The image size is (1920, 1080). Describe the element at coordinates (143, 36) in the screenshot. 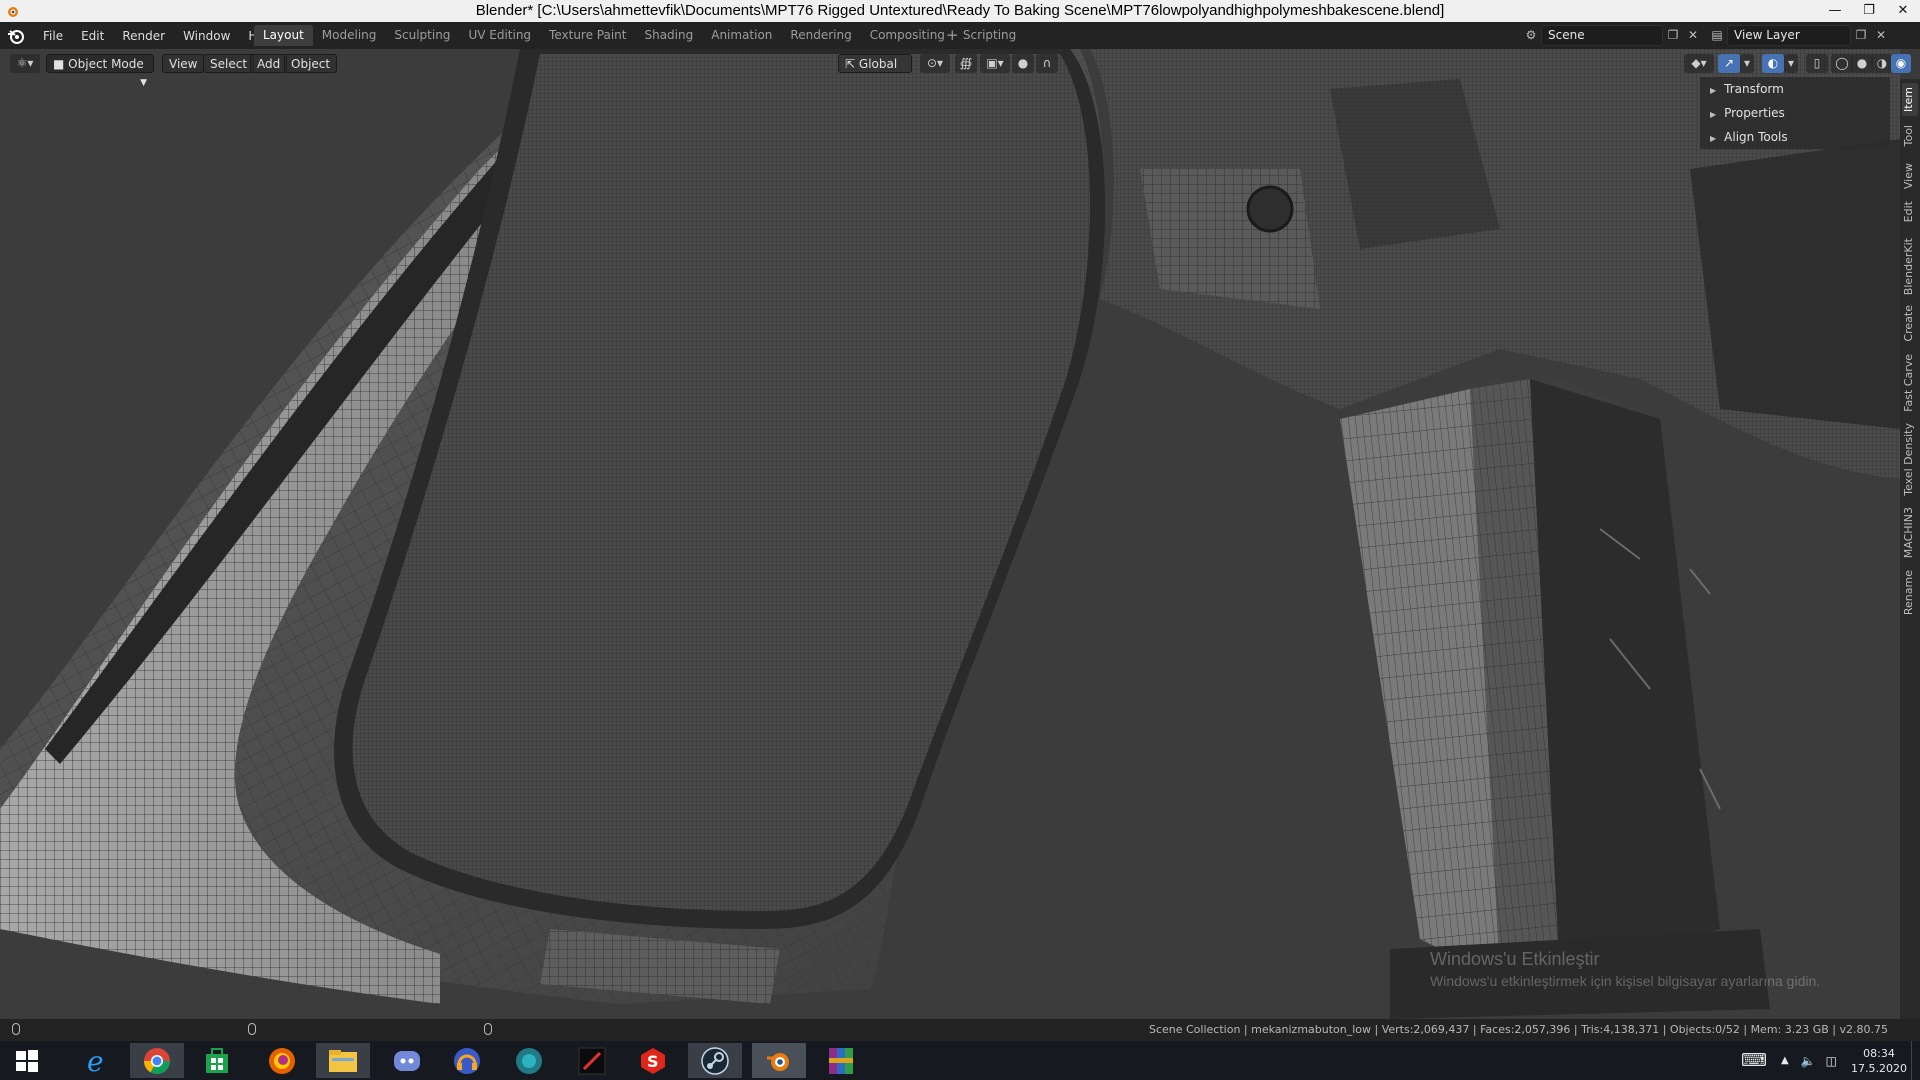

I see `menu-render: Render` at that location.